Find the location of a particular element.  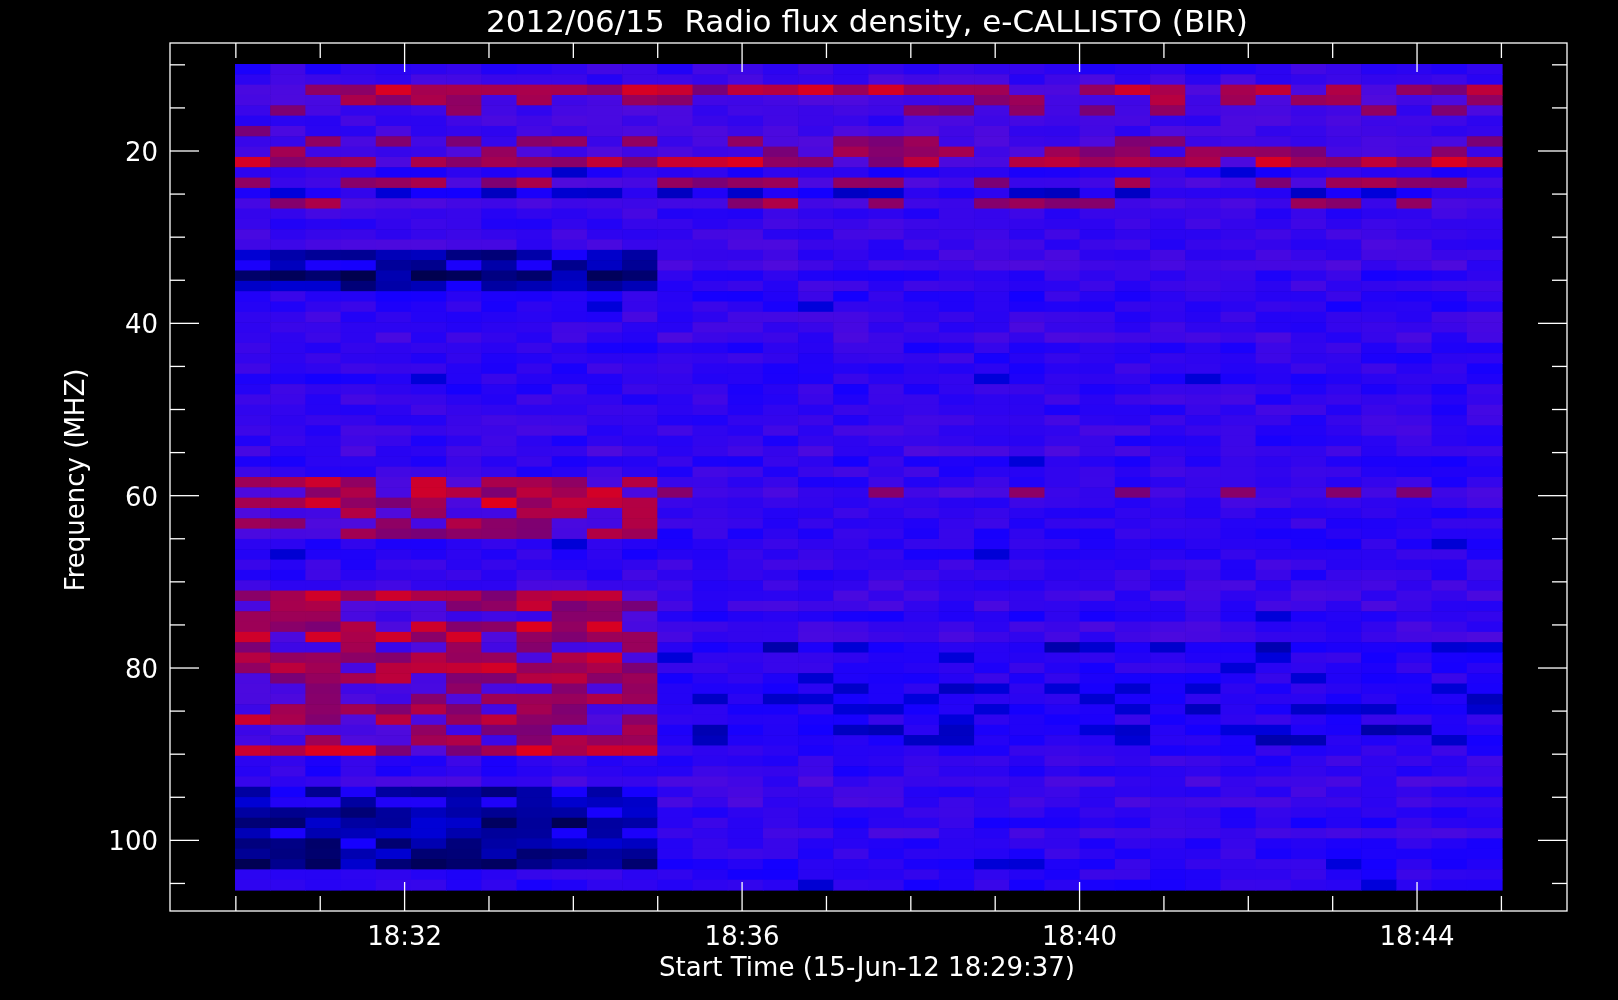

chart-title: 2012/06/15 Radio flux density, e-CALLISTO (BIR) is located at coordinates (867, 21).